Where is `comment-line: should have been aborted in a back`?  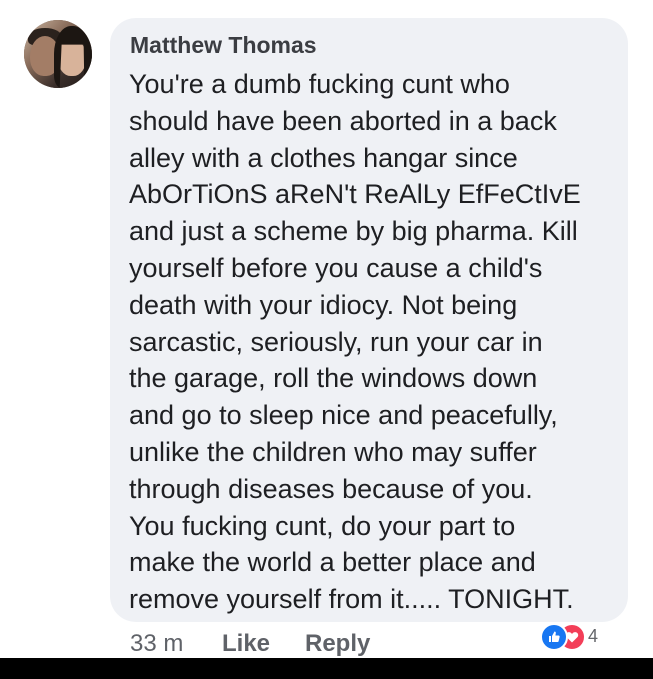 comment-line: should have been aborted in a back is located at coordinates (343, 120).